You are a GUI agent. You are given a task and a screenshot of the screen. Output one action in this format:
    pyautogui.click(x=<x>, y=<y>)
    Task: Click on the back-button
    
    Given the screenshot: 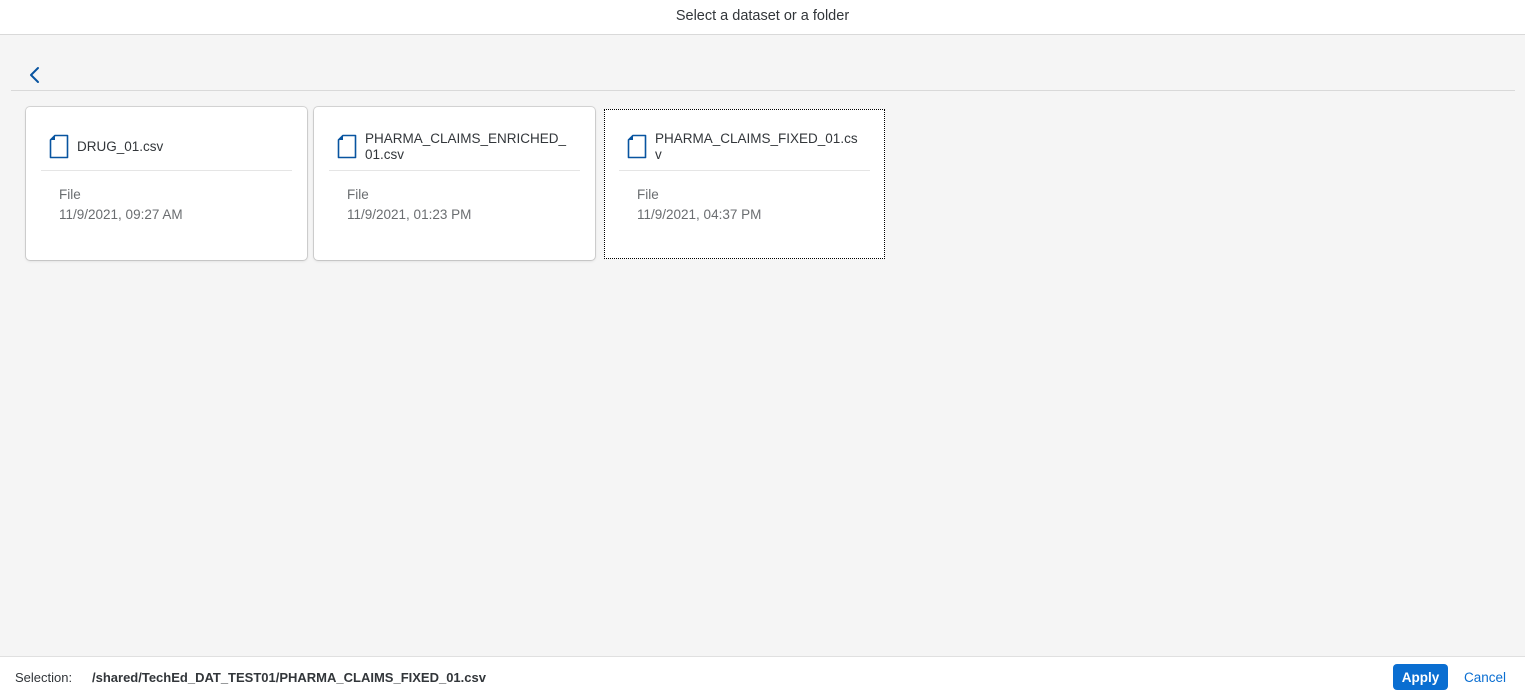 What is the action you would take?
    pyautogui.click(x=35, y=75)
    